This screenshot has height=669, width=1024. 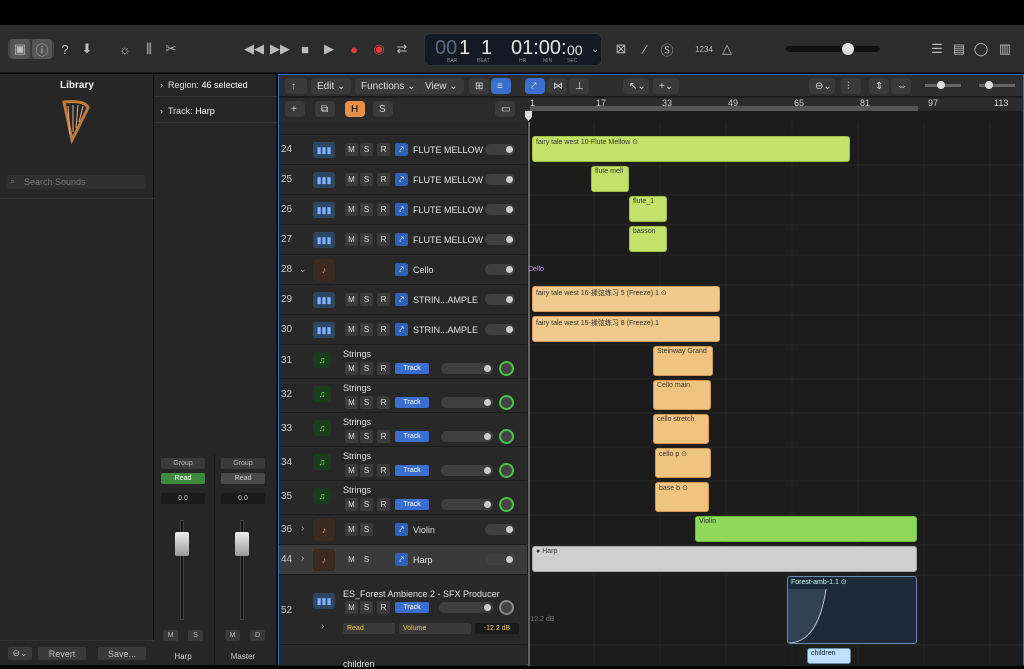 What do you see at coordinates (682, 395) in the screenshot?
I see `midi-region: Cello main` at bounding box center [682, 395].